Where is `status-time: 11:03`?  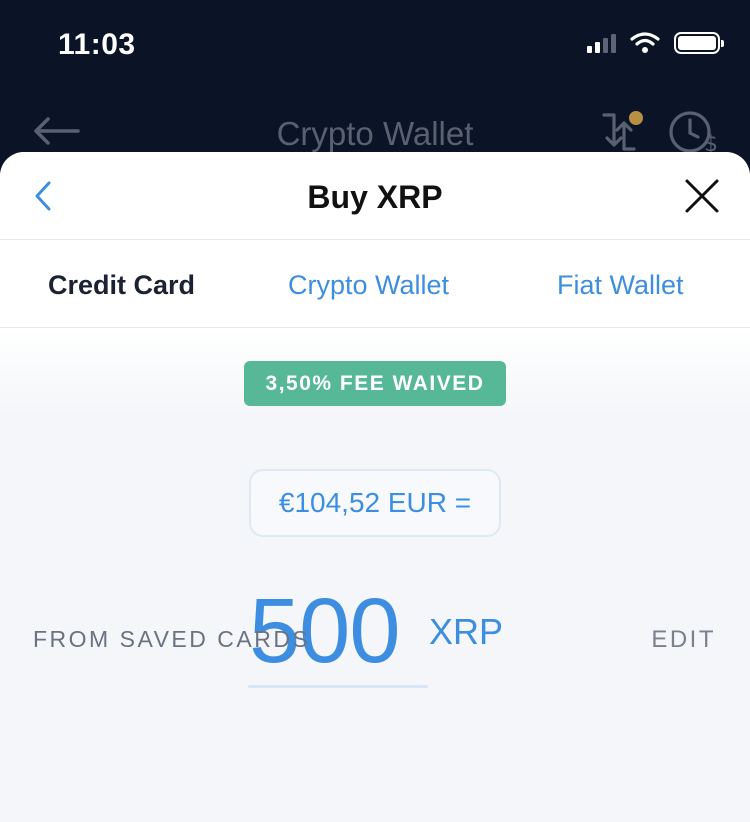
status-time: 11:03 is located at coordinates (97, 44).